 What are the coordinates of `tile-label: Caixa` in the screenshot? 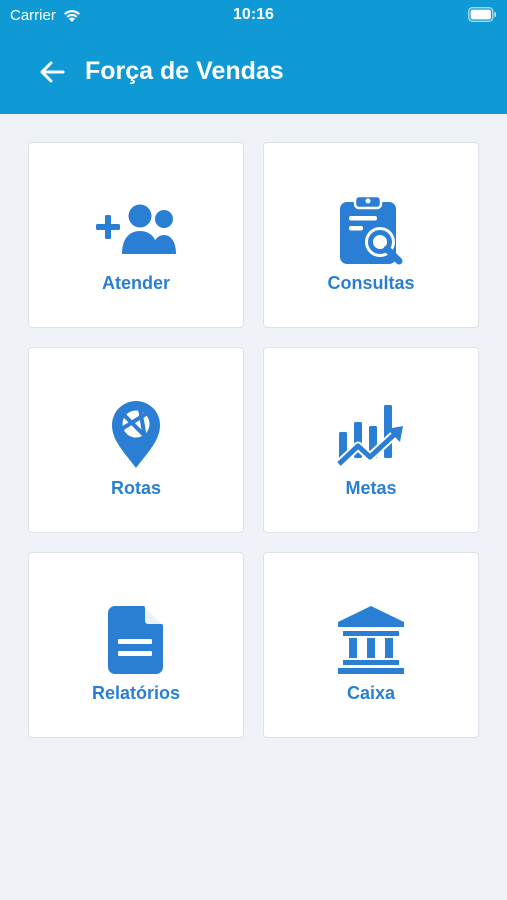 It's located at (371, 693).